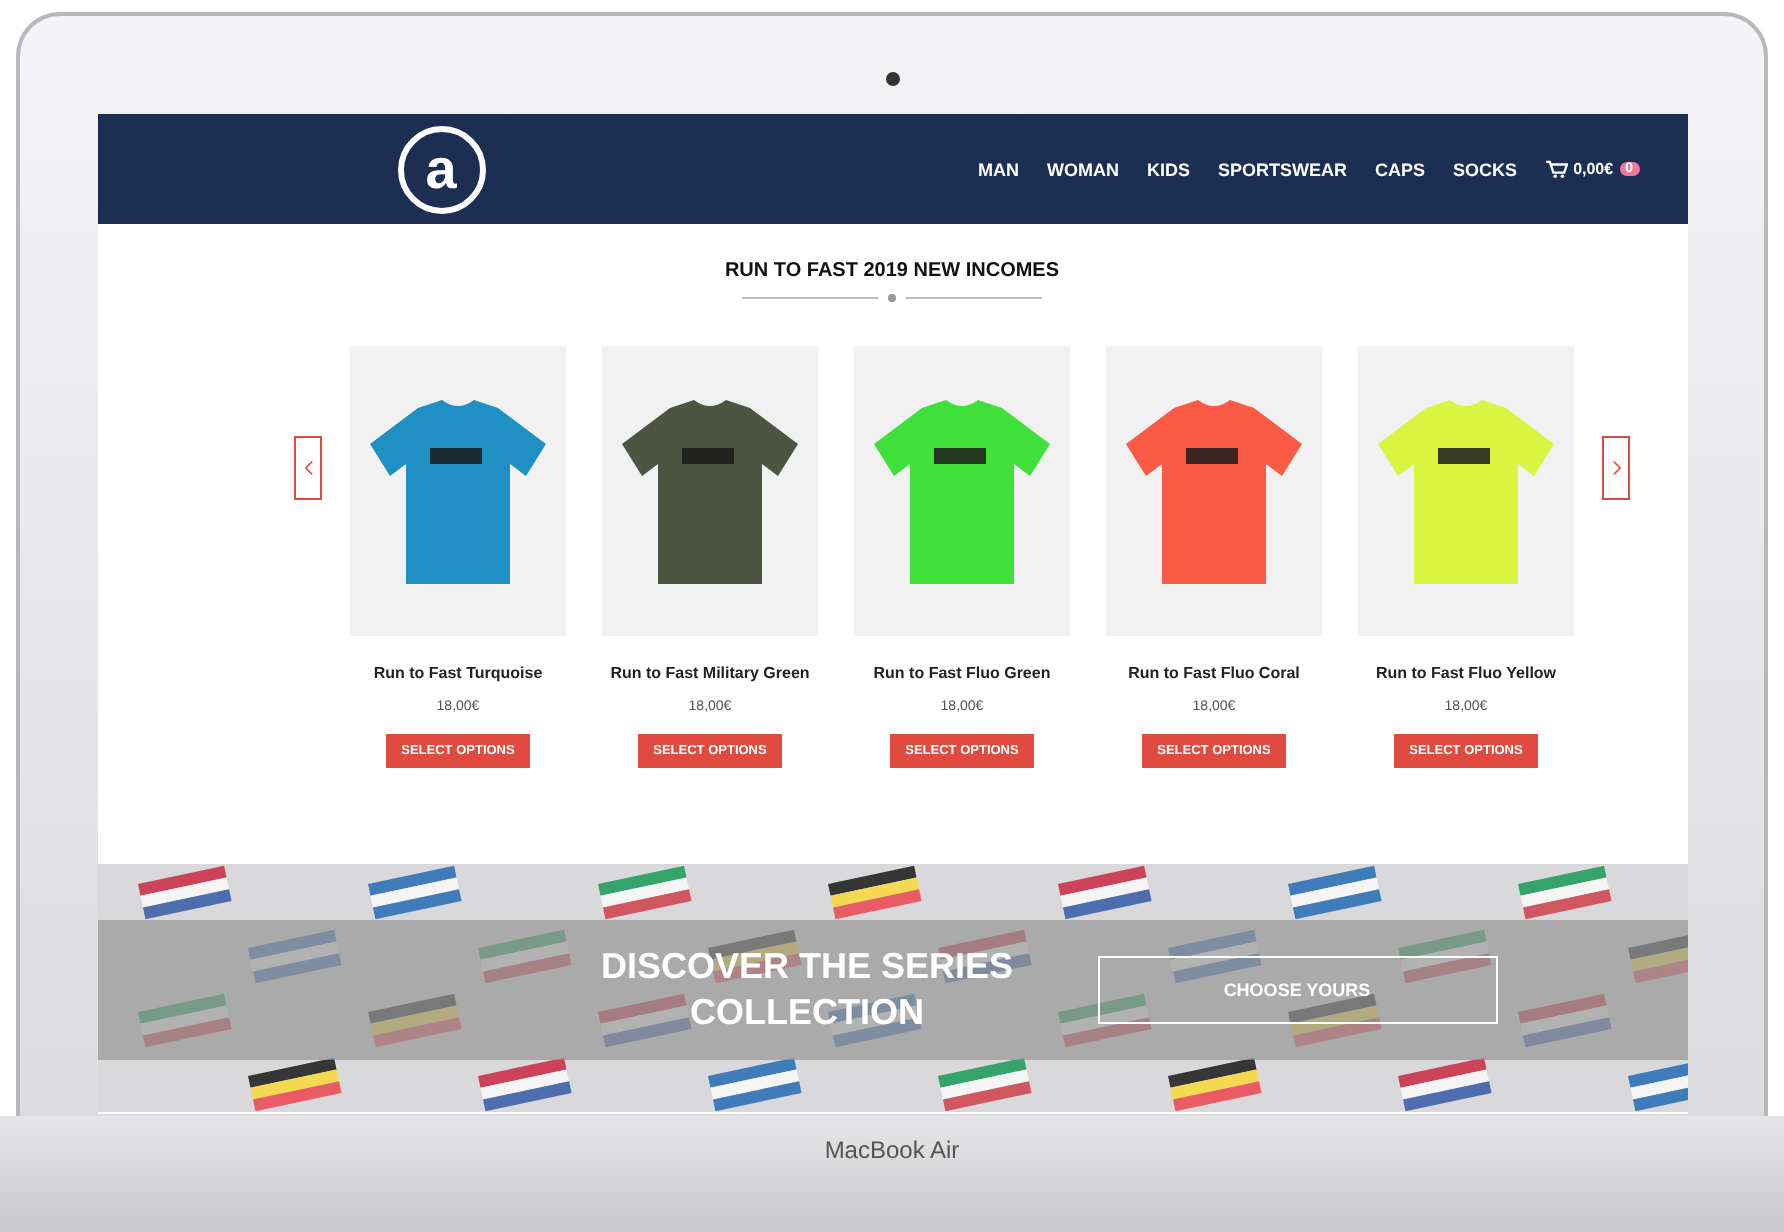  Describe the element at coordinates (962, 673) in the screenshot. I see `product-name: Run to Fast Fluo Green` at that location.